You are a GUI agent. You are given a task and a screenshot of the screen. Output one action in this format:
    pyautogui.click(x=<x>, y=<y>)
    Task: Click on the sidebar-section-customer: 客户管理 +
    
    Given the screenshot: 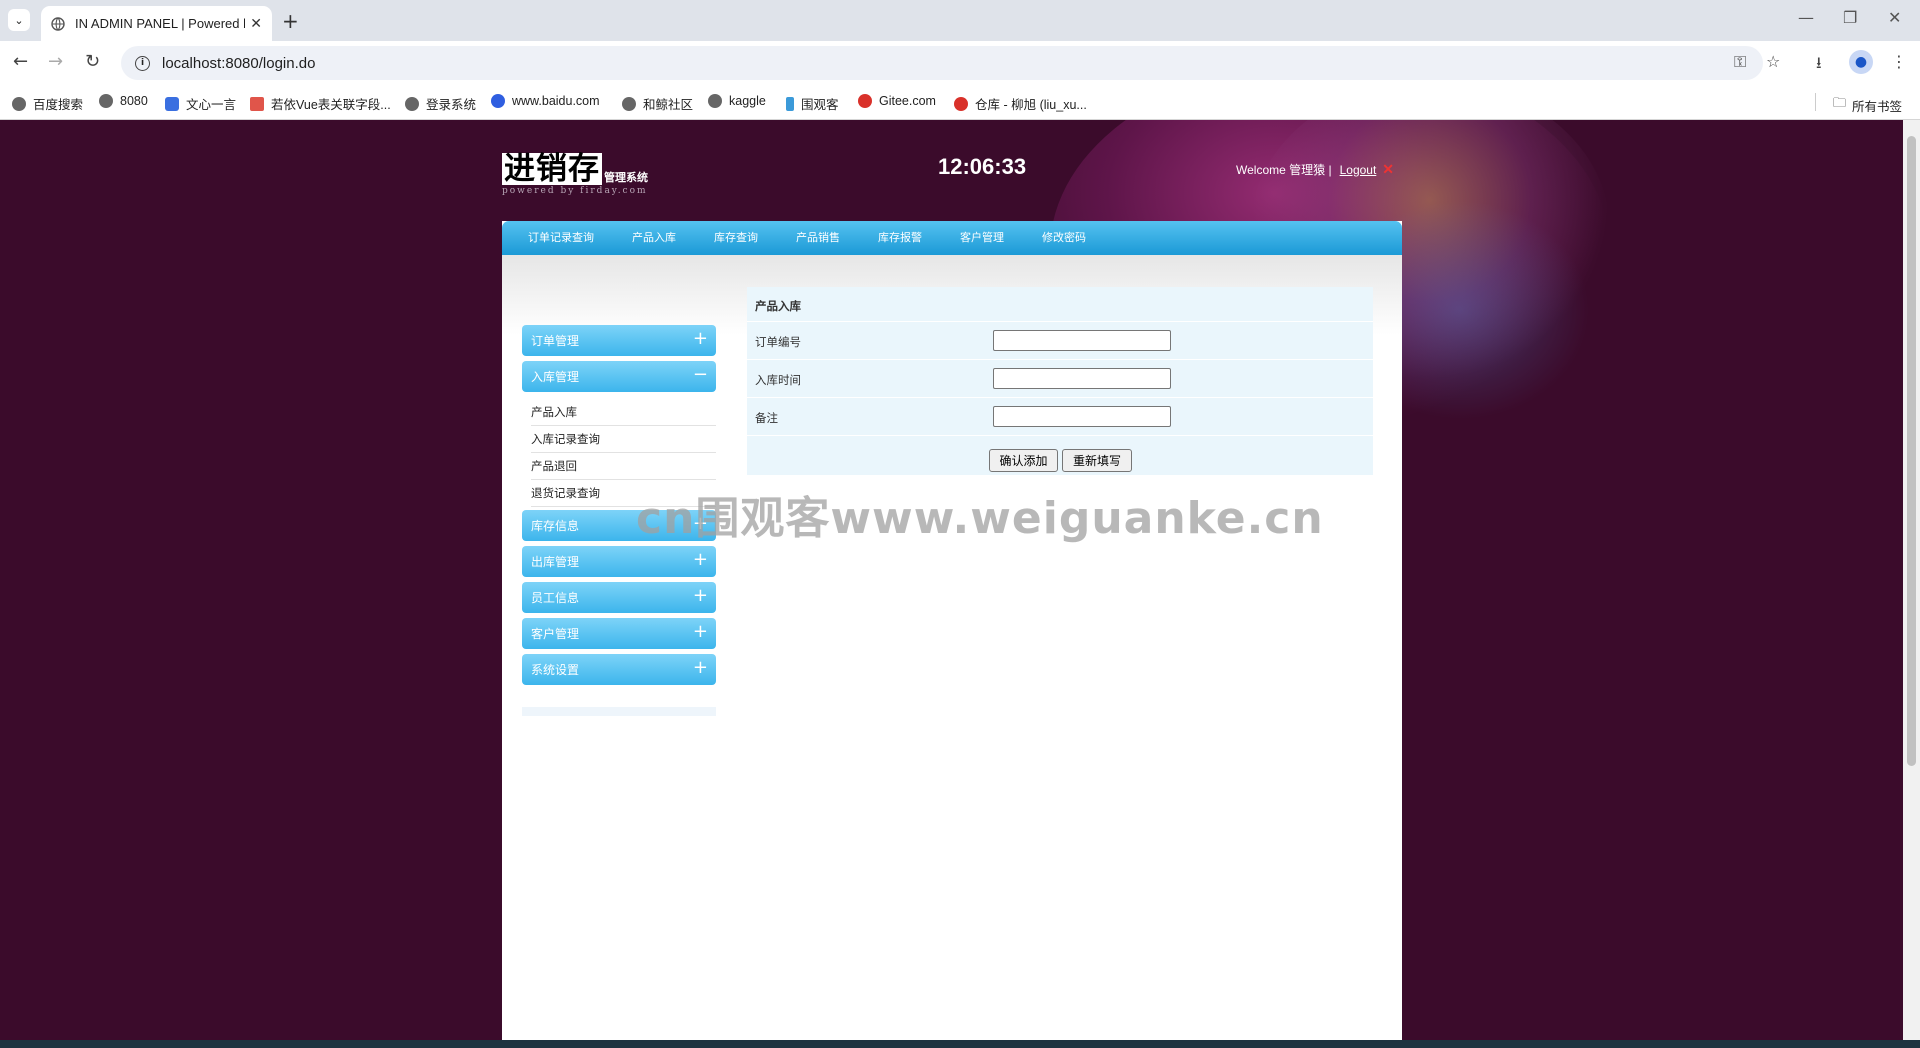 What is the action you would take?
    pyautogui.click(x=619, y=633)
    